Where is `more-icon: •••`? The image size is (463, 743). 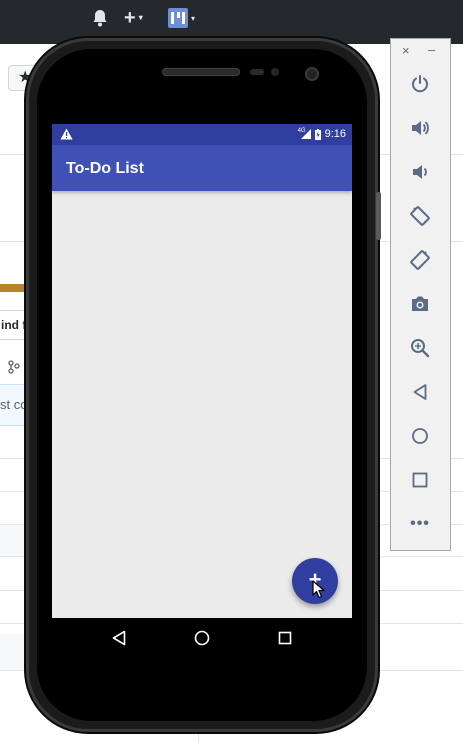
more-icon: ••• is located at coordinates (420, 523).